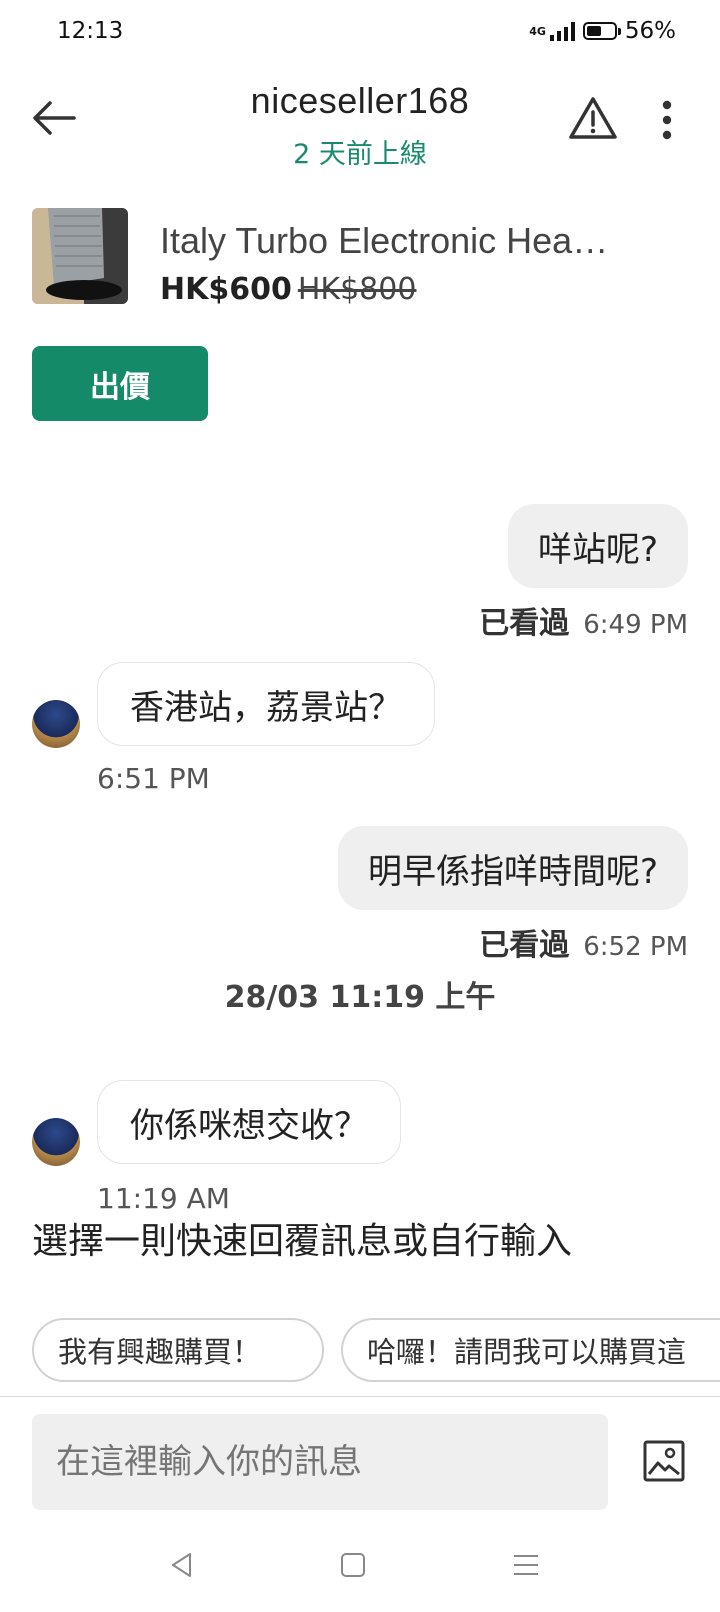  What do you see at coordinates (635, 947) in the screenshot?
I see `message-time: 6:52 PM` at bounding box center [635, 947].